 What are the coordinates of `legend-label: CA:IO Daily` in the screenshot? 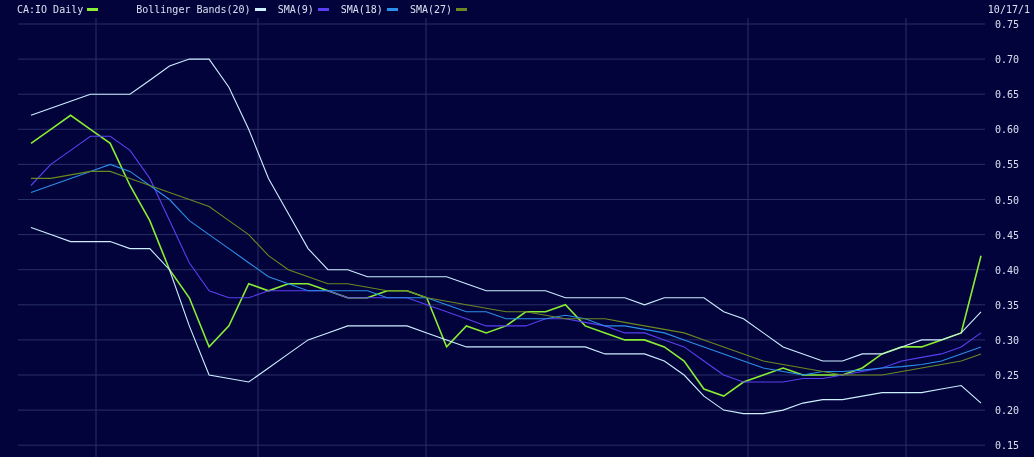 It's located at (50, 9).